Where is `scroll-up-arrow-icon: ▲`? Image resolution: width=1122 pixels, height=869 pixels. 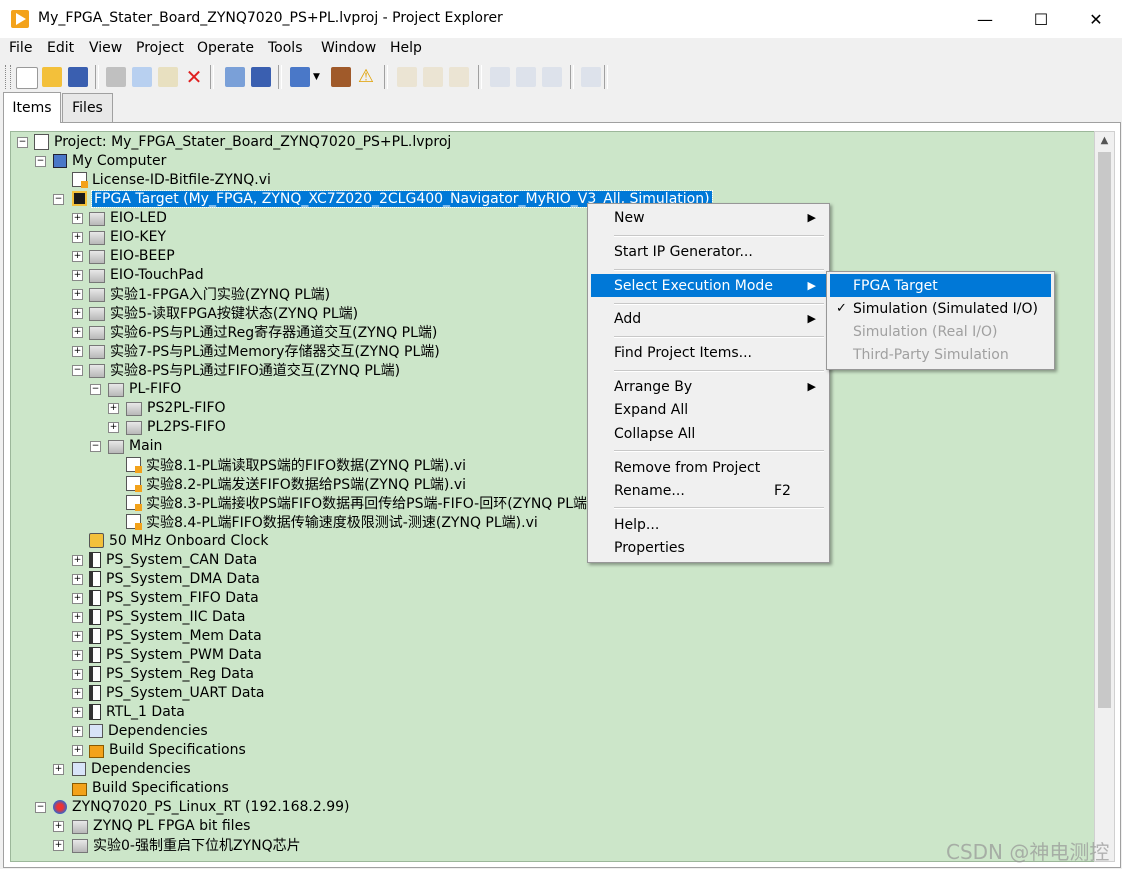 scroll-up-arrow-icon: ▲ is located at coordinates (1104, 140).